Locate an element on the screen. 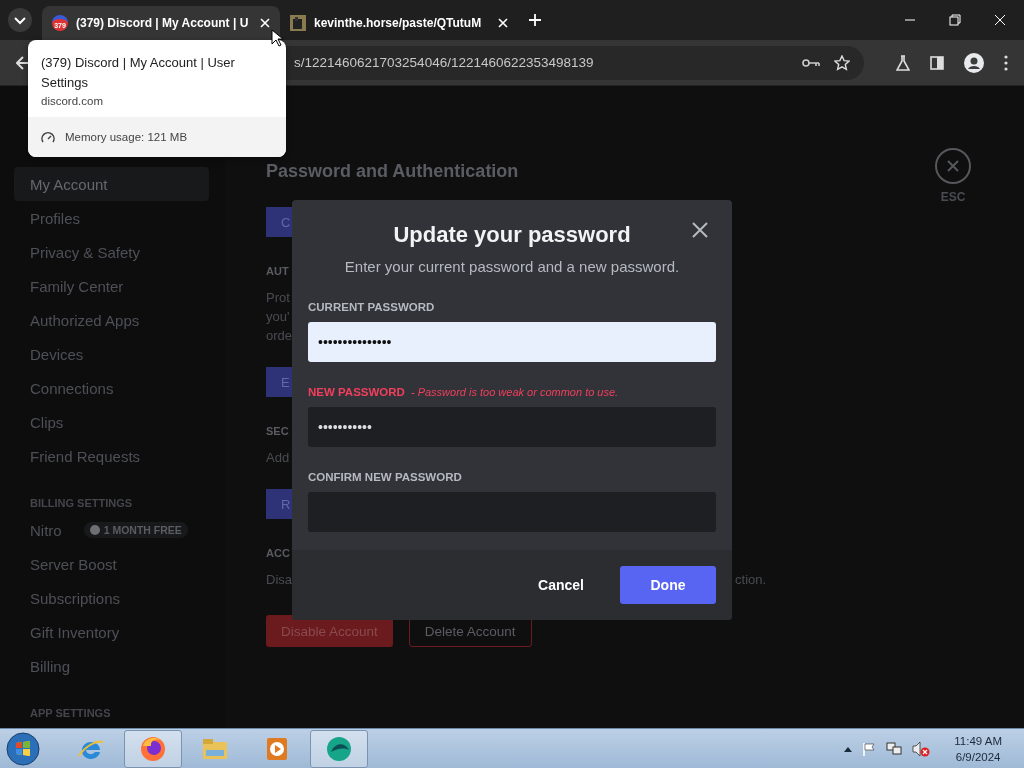 The width and height of the screenshot is (1024, 768). partial-button: R is located at coordinates (279, 504).